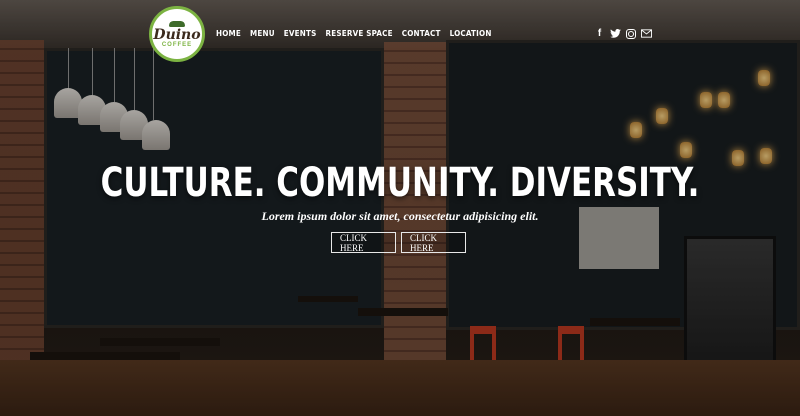  Describe the element at coordinates (359, 33) in the screenshot. I see `nav-reserve-space: RESERVE SPACE` at that location.